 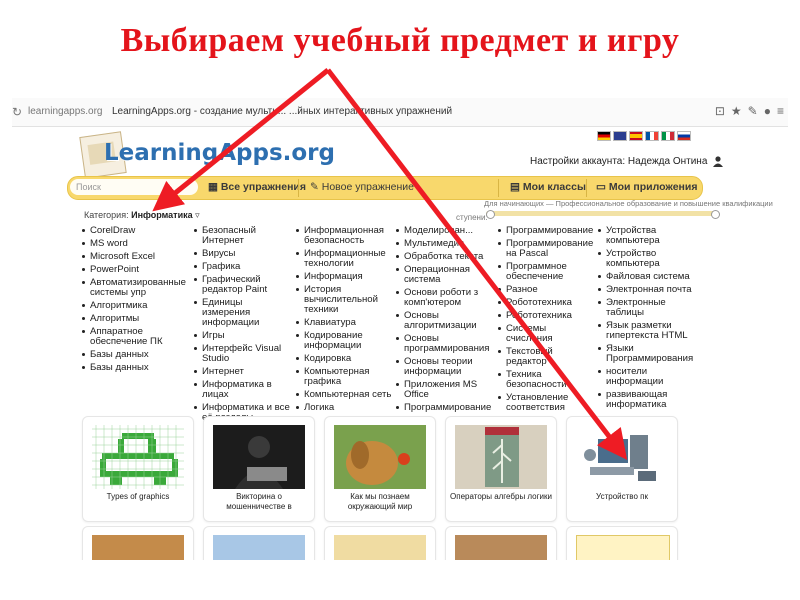 What do you see at coordinates (241, 140) in the screenshot?
I see `arrow-to-category` at bounding box center [241, 140].